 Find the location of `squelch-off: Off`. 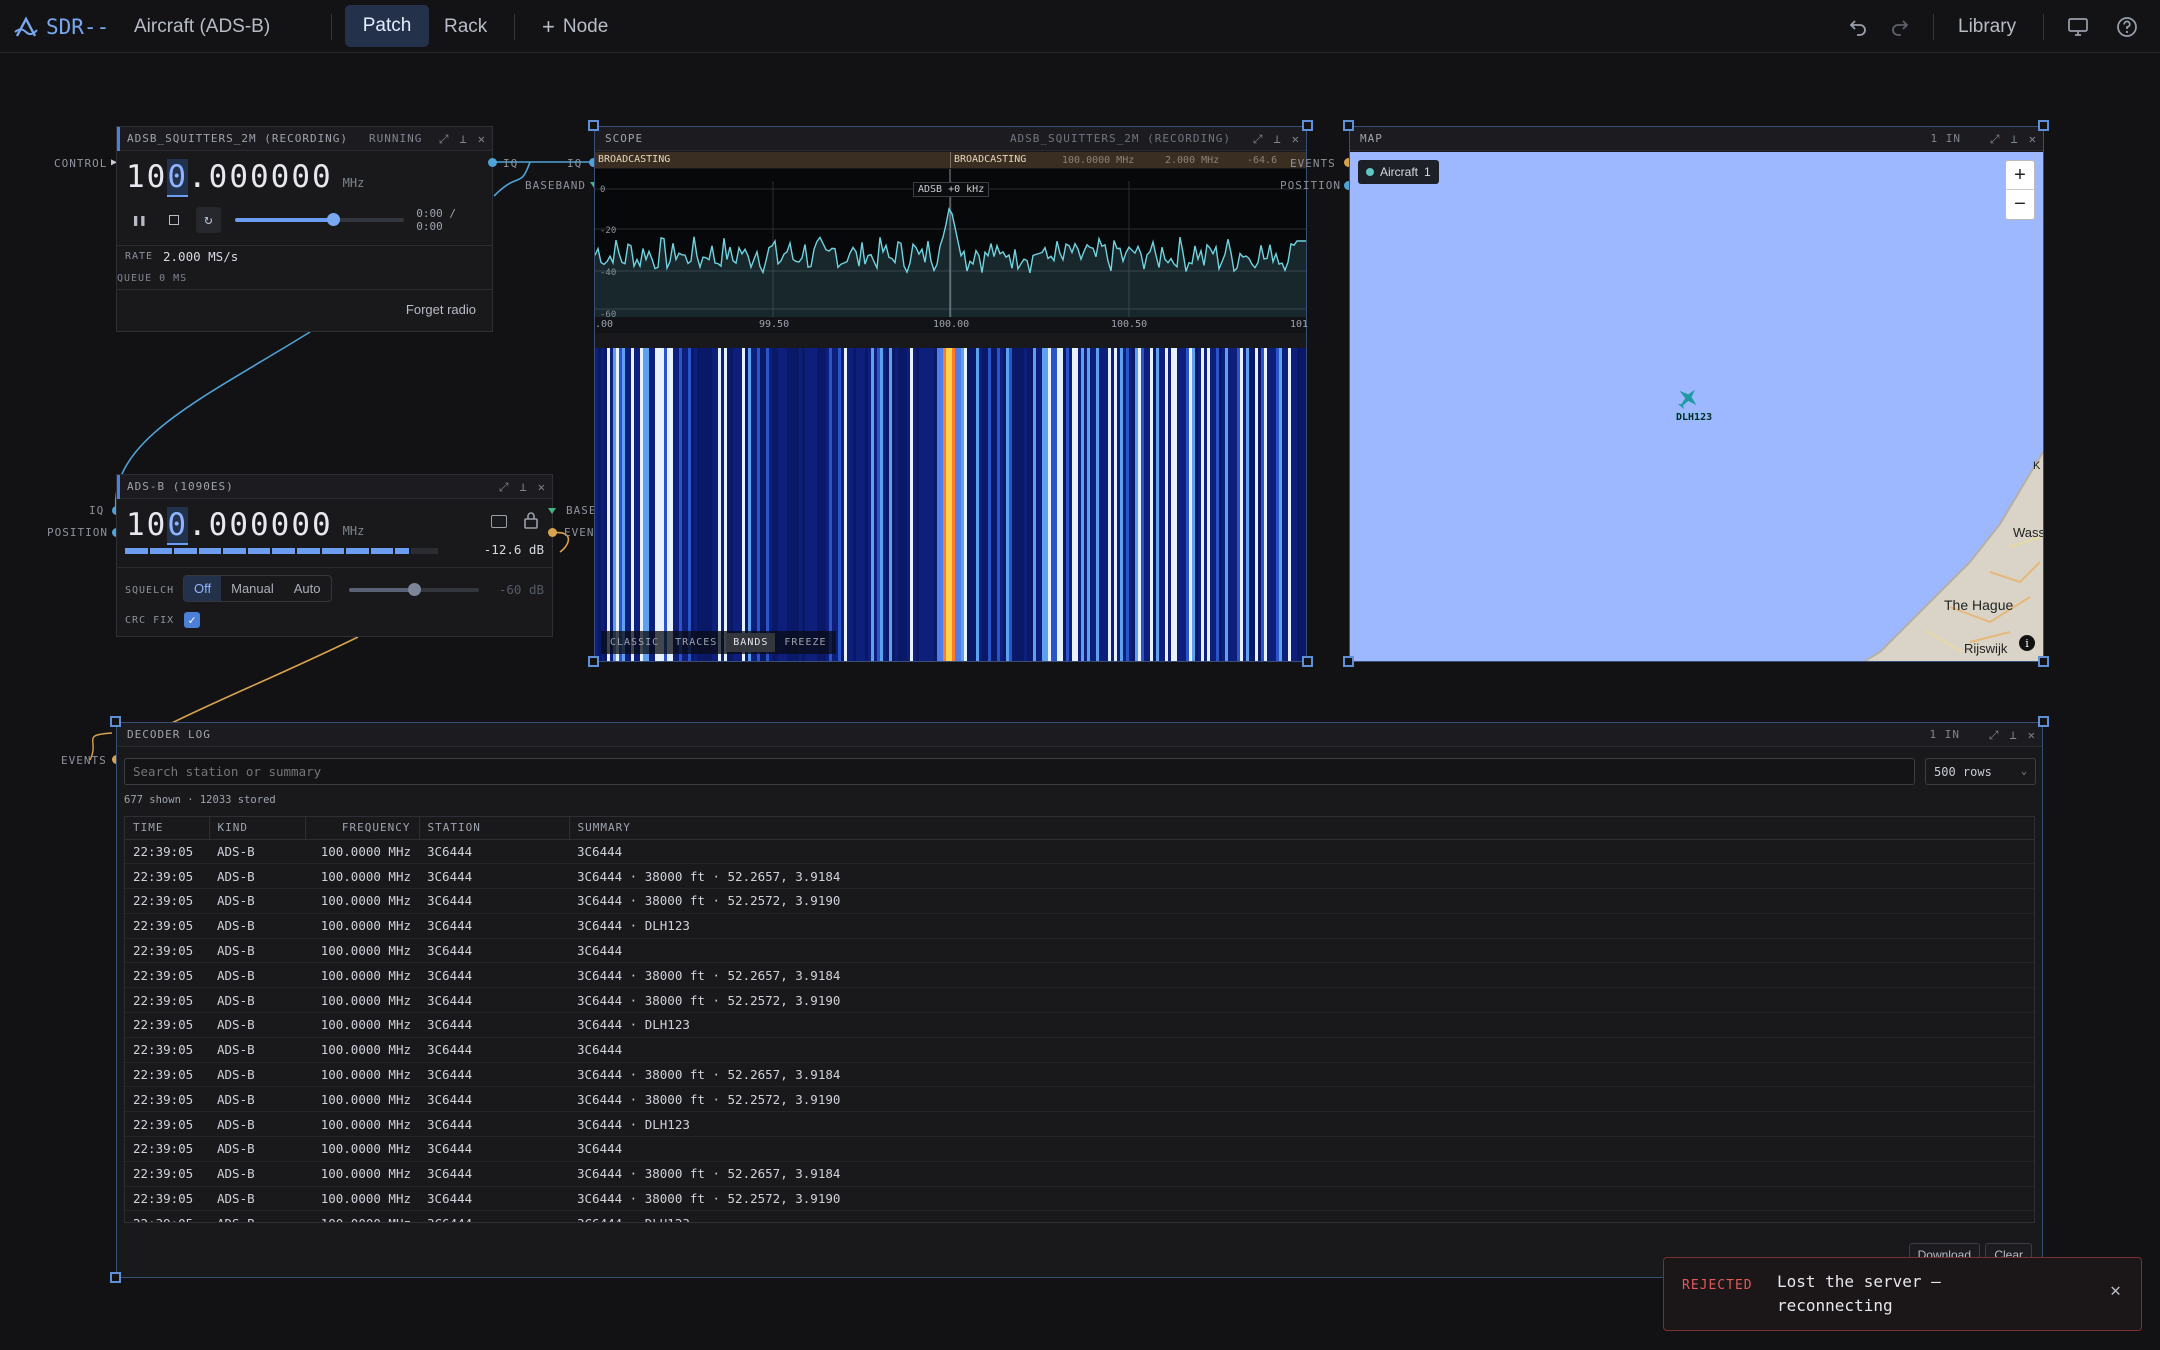

squelch-off: Off is located at coordinates (203, 588).